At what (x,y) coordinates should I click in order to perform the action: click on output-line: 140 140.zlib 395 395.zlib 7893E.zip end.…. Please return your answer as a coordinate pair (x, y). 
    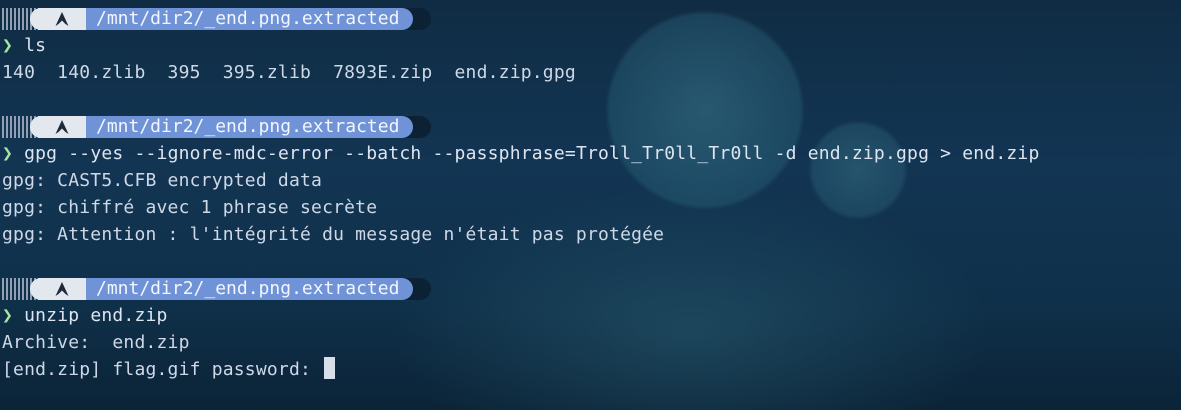
    Looking at the image, I should click on (289, 72).